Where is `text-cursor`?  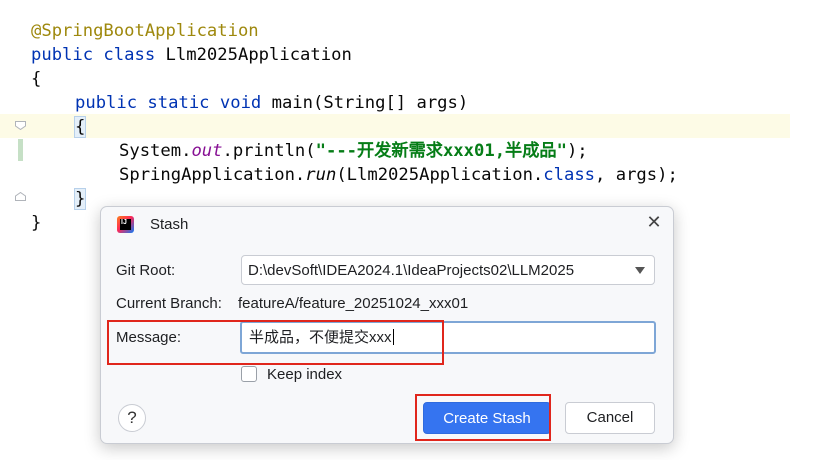
text-cursor is located at coordinates (393, 337).